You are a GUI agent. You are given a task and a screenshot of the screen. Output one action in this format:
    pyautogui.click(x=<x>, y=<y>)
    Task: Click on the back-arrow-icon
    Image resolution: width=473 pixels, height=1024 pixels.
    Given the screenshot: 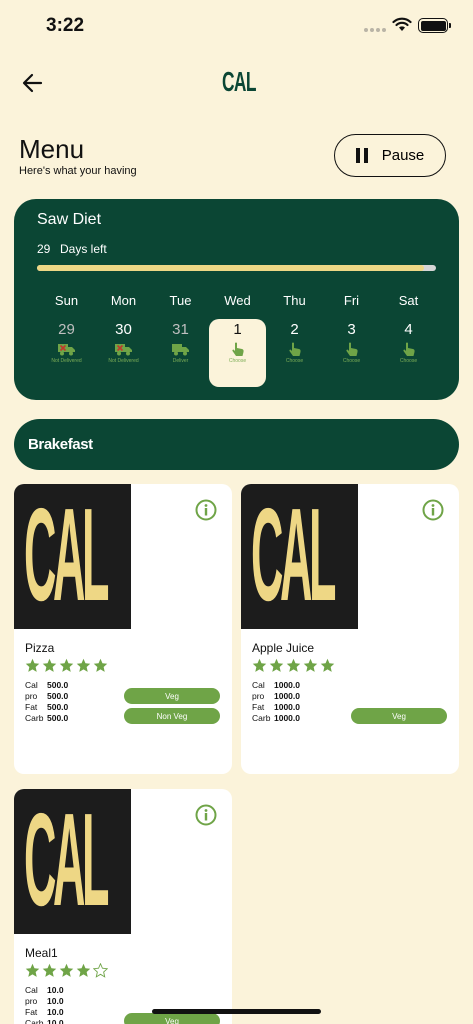 What is the action you would take?
    pyautogui.click(x=33, y=83)
    